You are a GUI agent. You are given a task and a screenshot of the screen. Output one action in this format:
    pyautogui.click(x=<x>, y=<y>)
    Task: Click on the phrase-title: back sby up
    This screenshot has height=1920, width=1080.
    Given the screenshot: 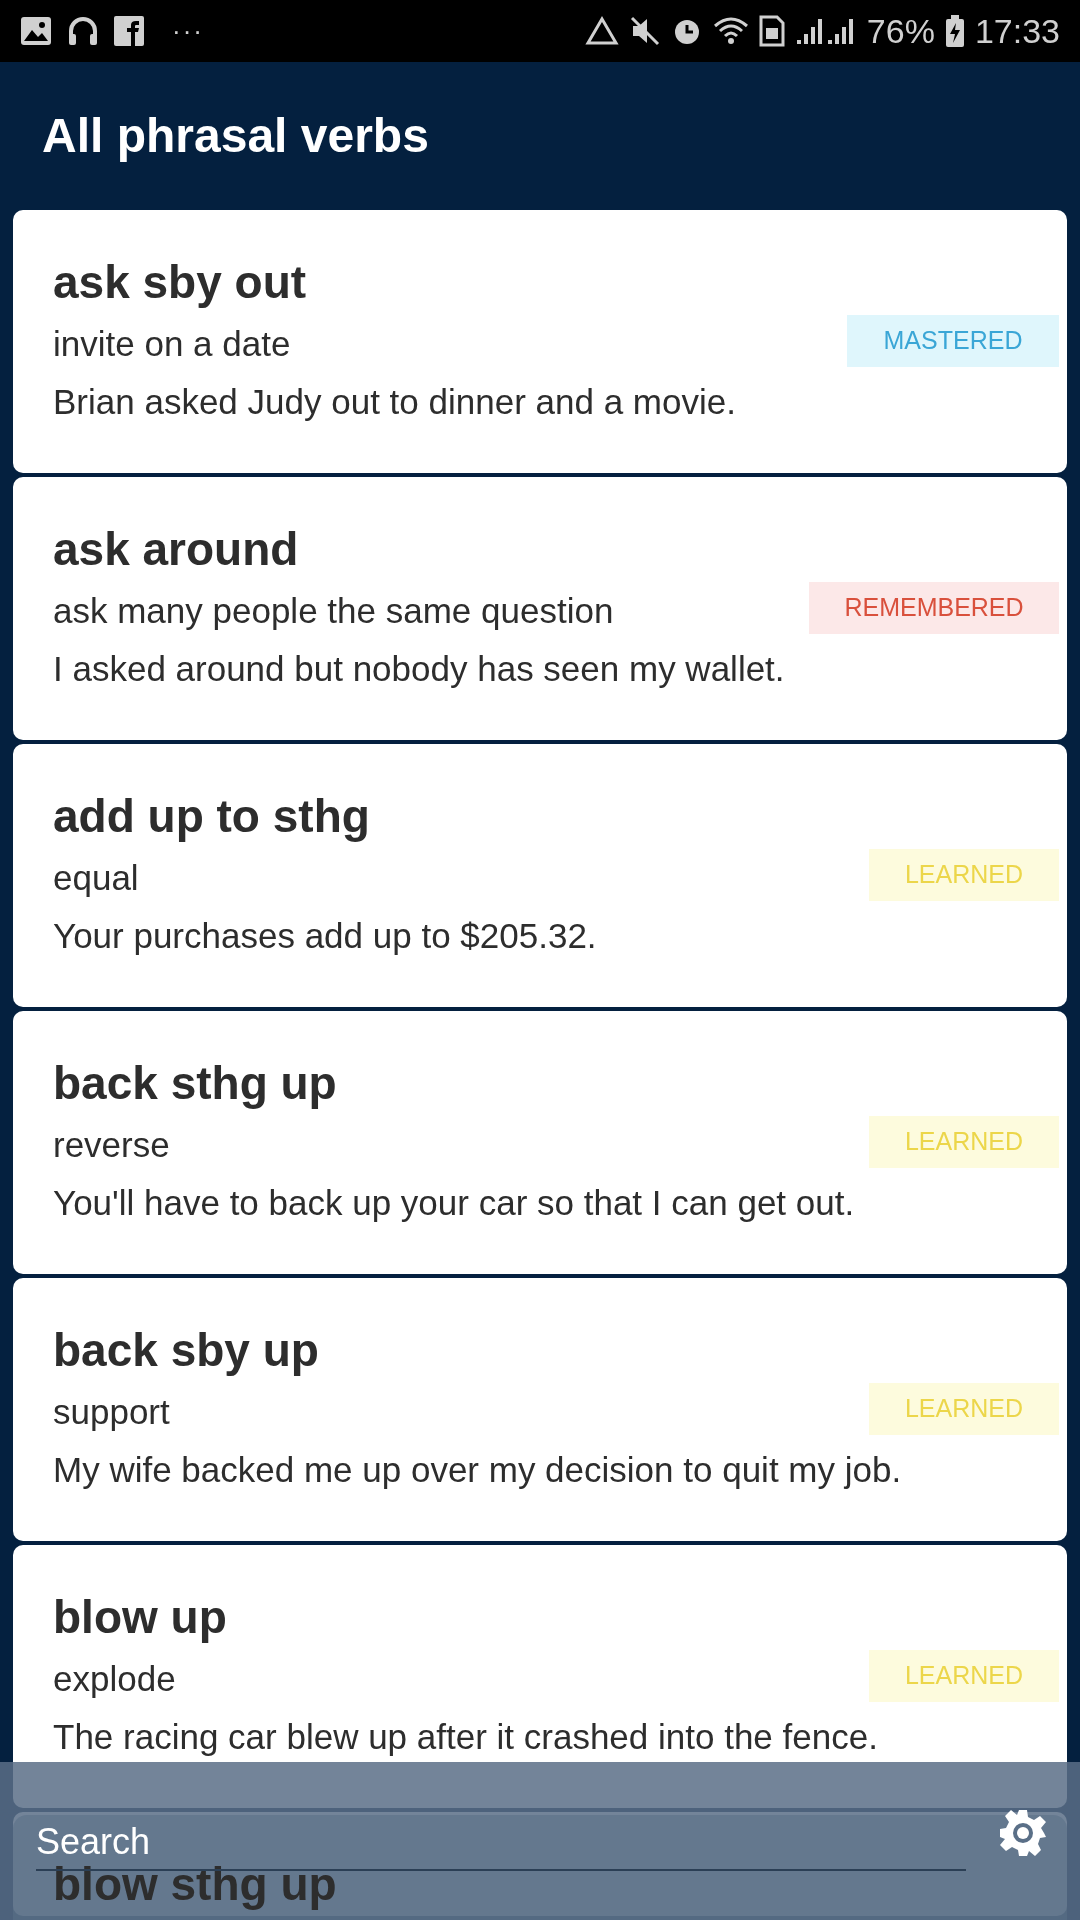 What is the action you would take?
    pyautogui.click(x=186, y=1350)
    